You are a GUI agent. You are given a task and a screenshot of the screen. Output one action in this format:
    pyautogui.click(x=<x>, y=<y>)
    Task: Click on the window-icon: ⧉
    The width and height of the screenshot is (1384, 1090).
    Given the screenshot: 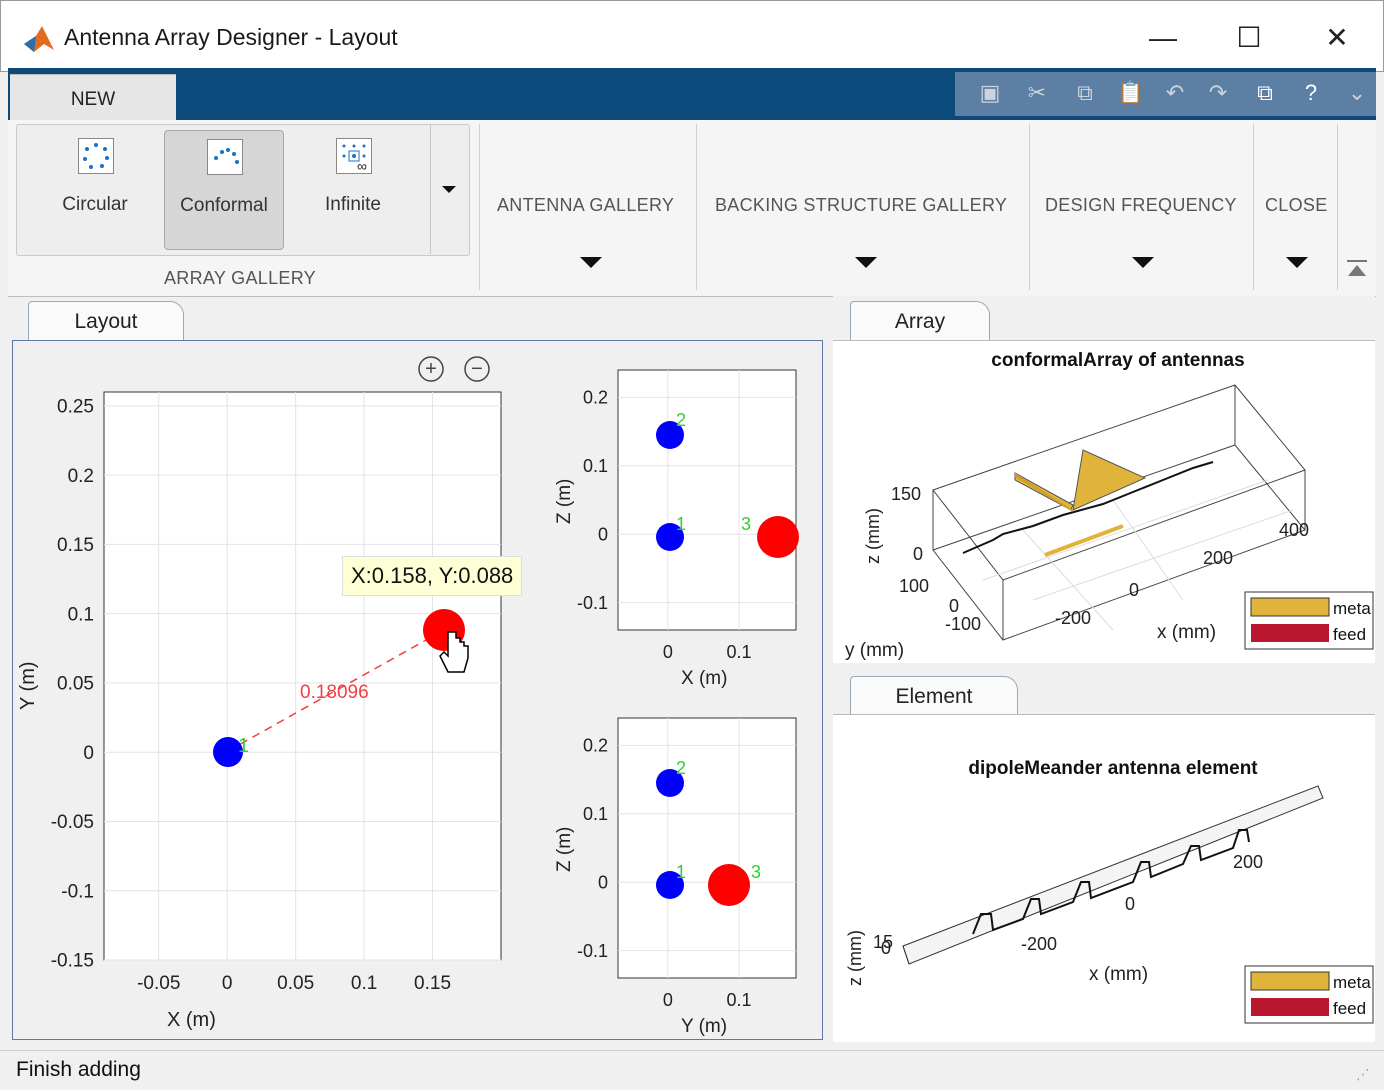 What is the action you would take?
    pyautogui.click(x=1265, y=93)
    